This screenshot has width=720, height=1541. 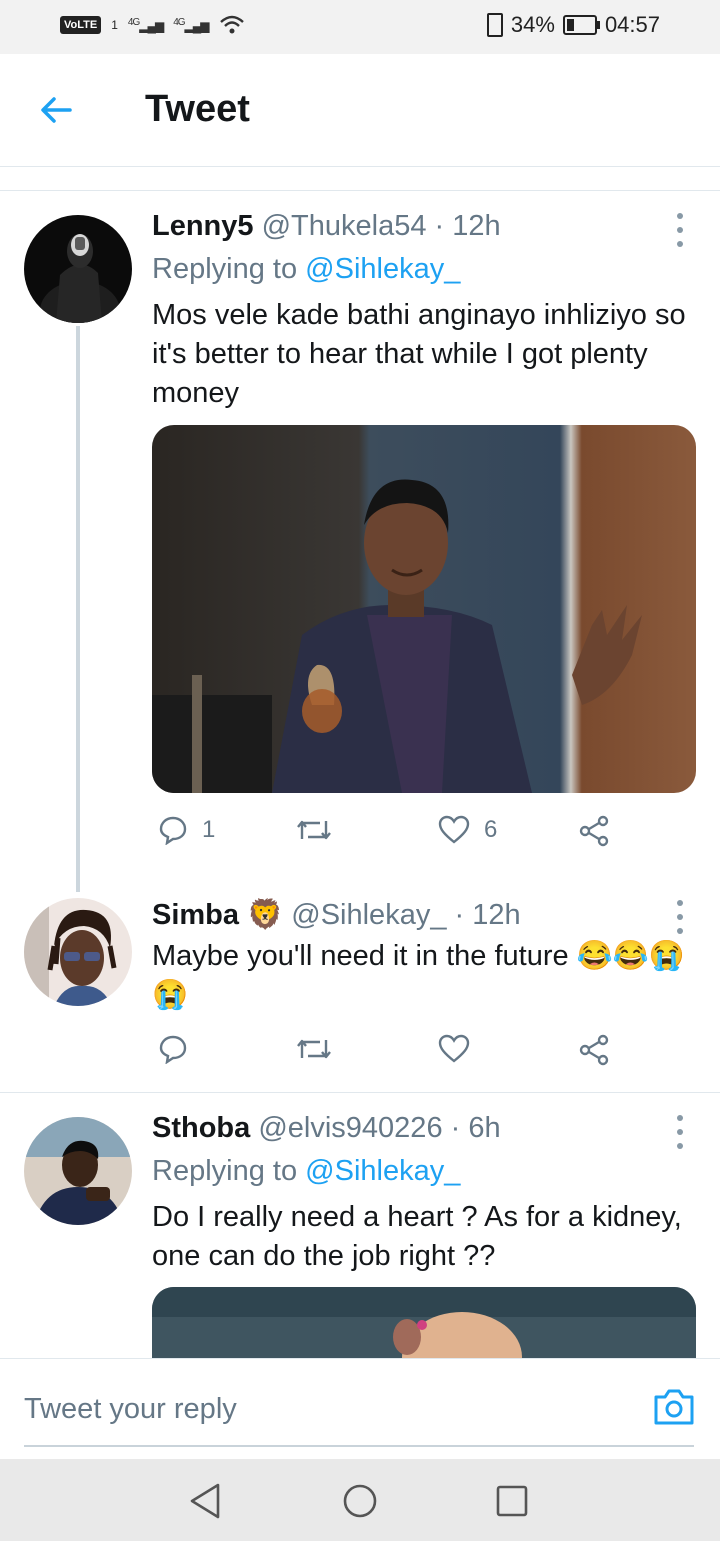 What do you see at coordinates (344, 226) in the screenshot?
I see `handle: @Thukela54` at bounding box center [344, 226].